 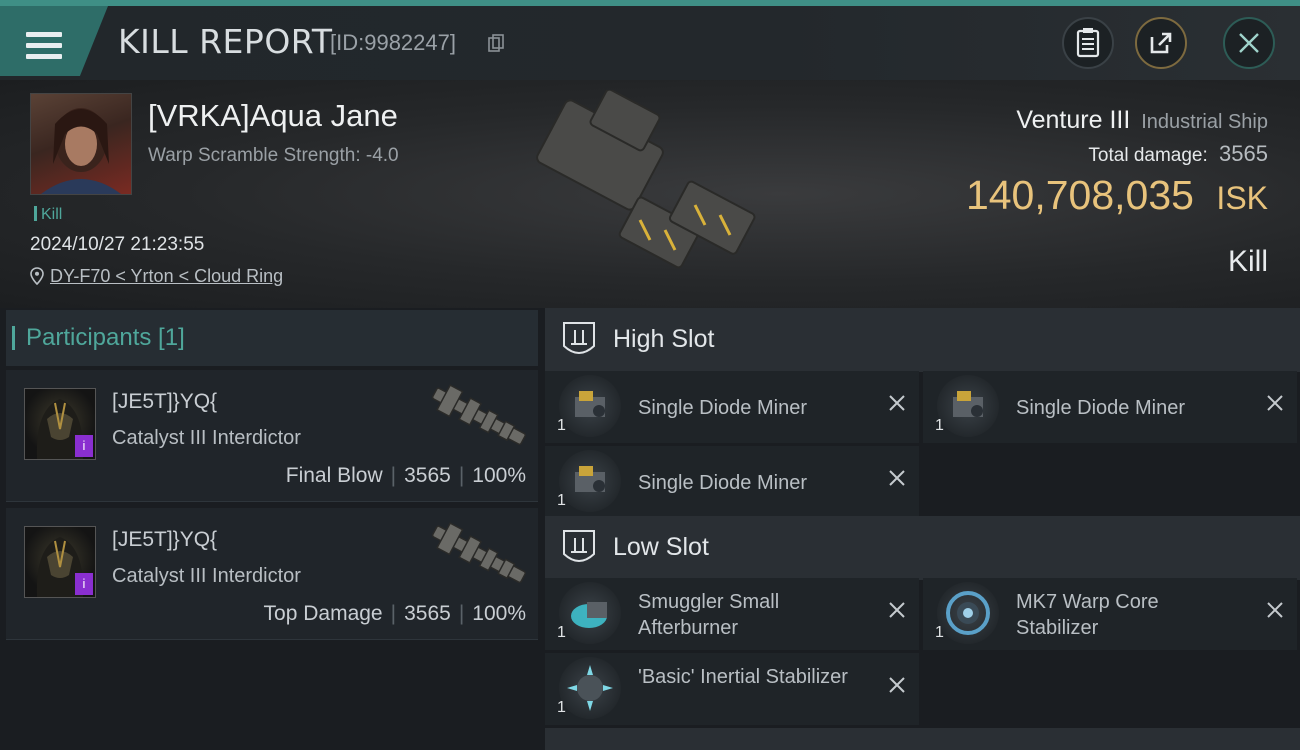 I want to click on close-button, so click(x=1249, y=43).